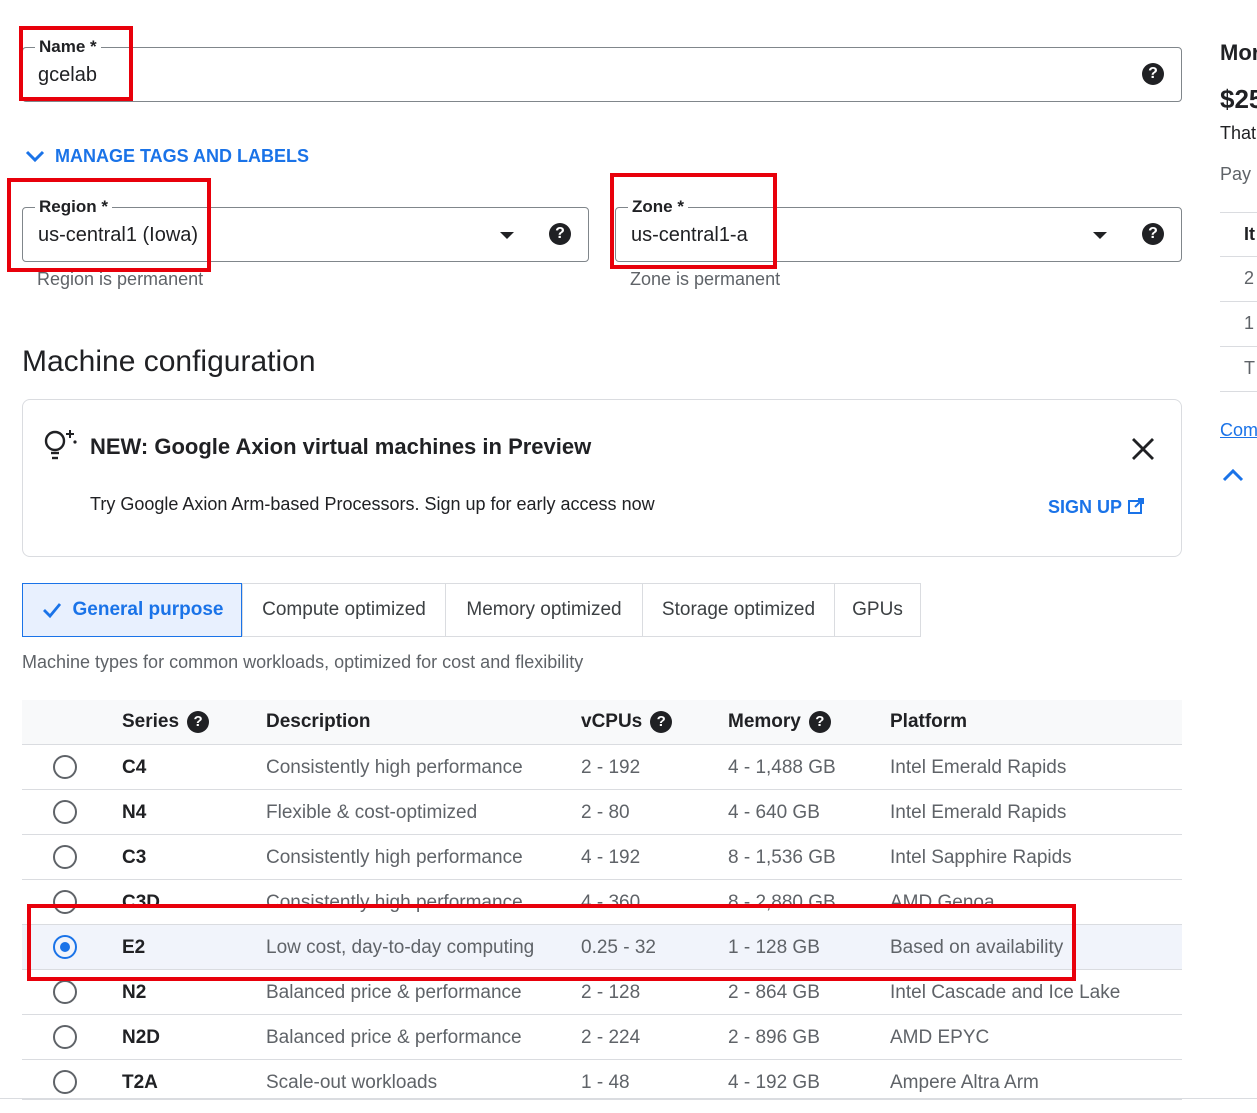  What do you see at coordinates (148, 609) in the screenshot?
I see `tab-label: General purpose` at bounding box center [148, 609].